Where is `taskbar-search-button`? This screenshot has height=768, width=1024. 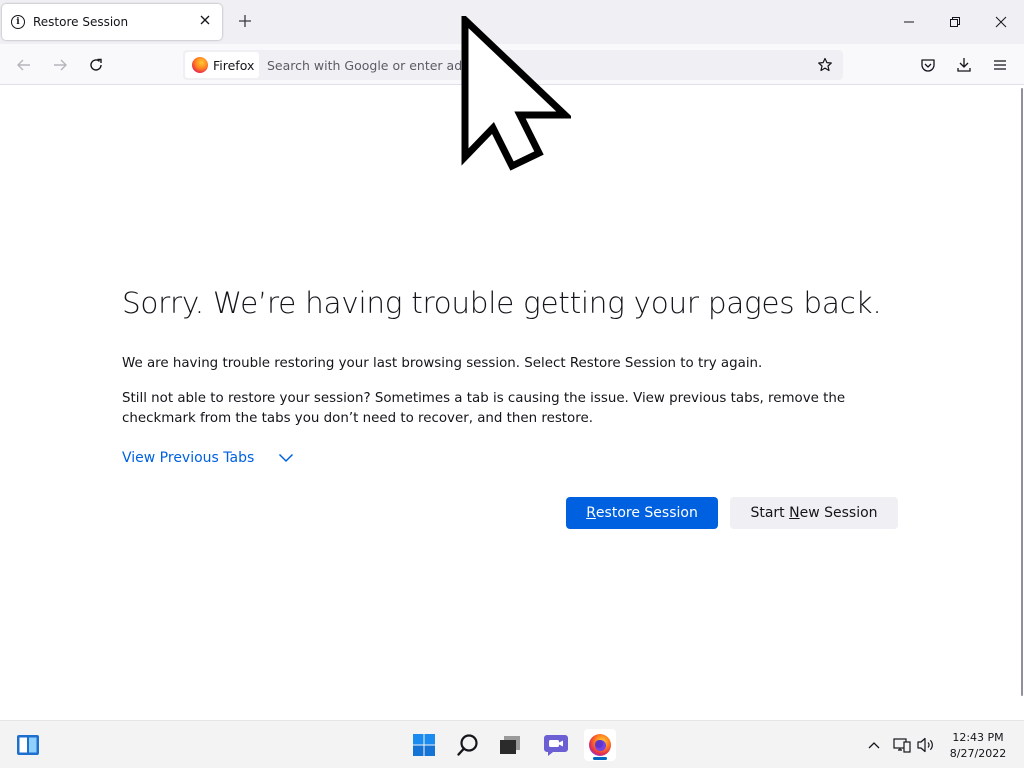
taskbar-search-button is located at coordinates (468, 745).